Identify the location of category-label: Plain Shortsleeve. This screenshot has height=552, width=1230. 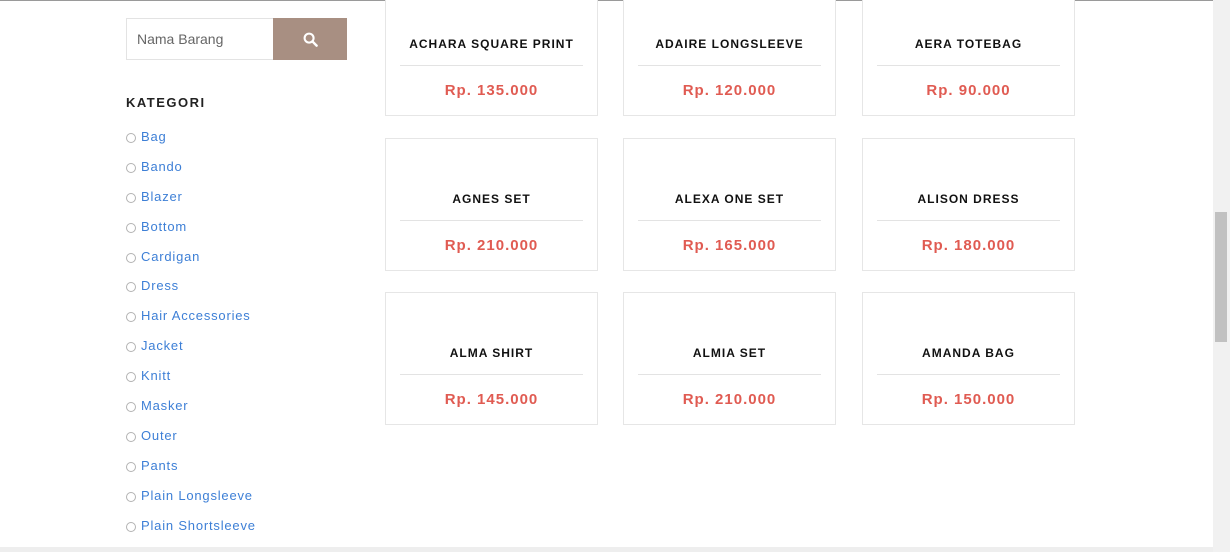
(198, 525).